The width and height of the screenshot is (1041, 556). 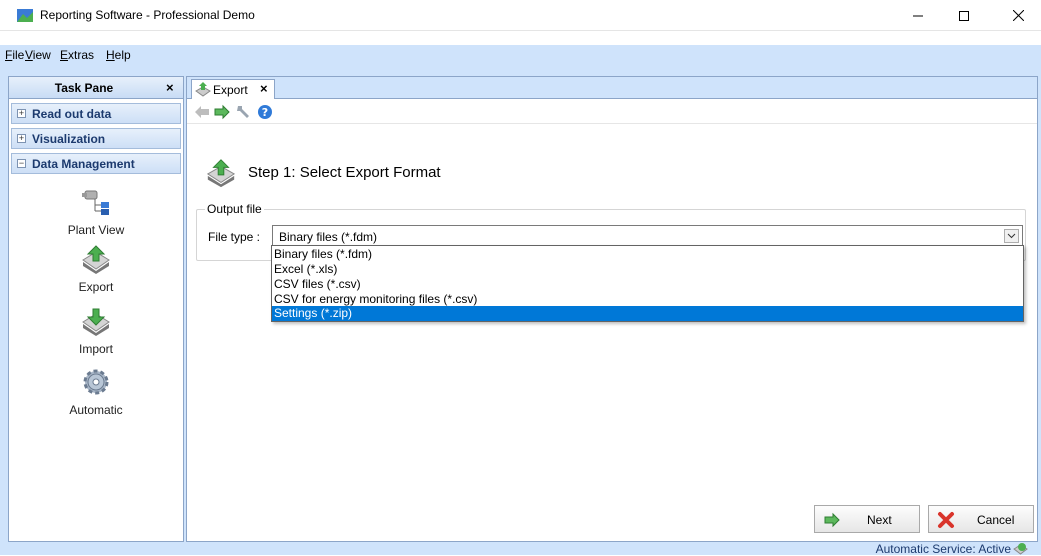 I want to click on task-pane-header: Task Pane ×, so click(x=96, y=88).